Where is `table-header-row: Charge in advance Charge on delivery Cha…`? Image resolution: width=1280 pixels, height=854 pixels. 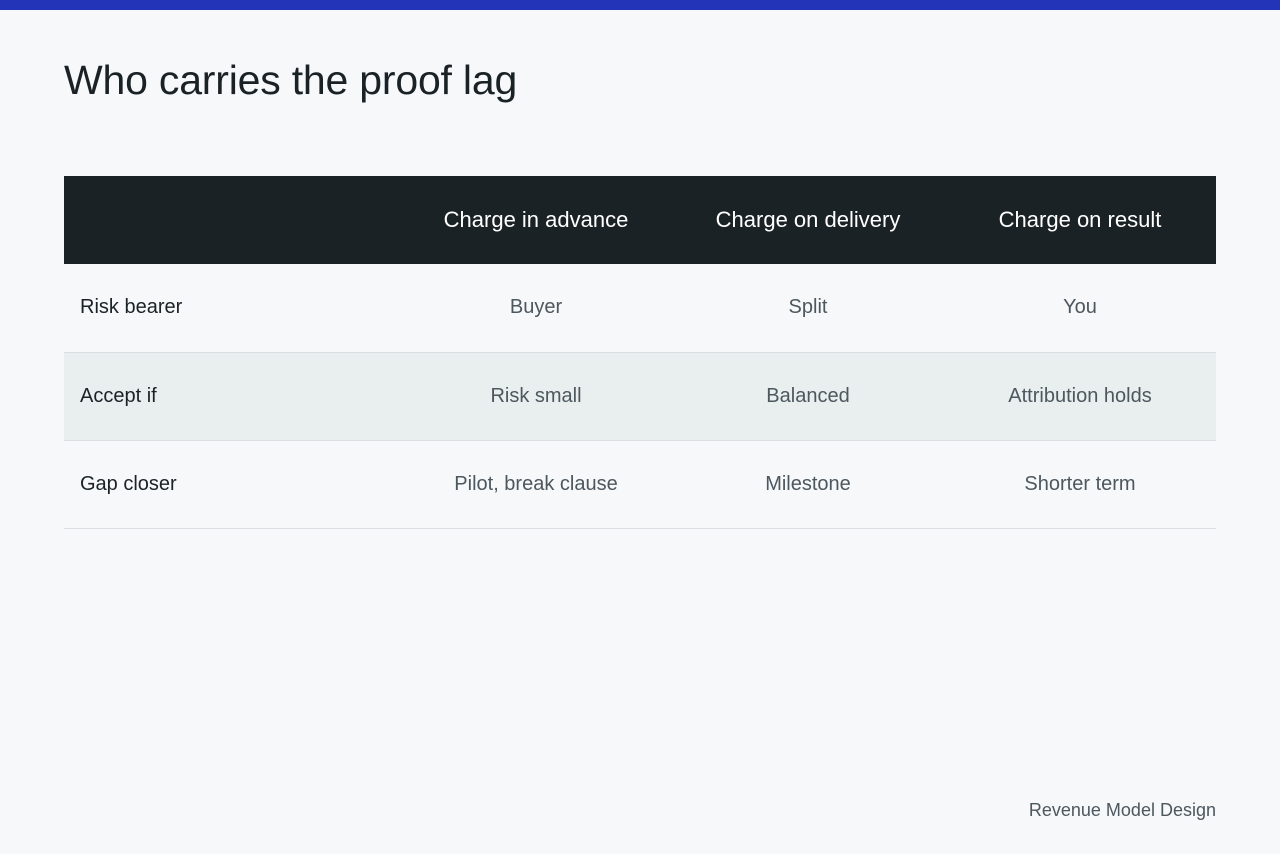 table-header-row: Charge in advance Charge on delivery Cha… is located at coordinates (640, 220).